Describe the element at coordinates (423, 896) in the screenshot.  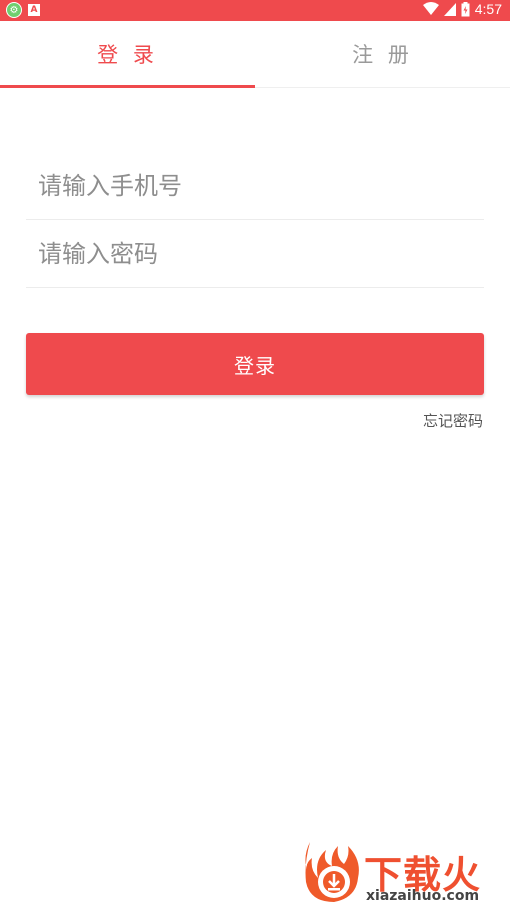
I see `watermark-domain: xiazaihuo.com` at that location.